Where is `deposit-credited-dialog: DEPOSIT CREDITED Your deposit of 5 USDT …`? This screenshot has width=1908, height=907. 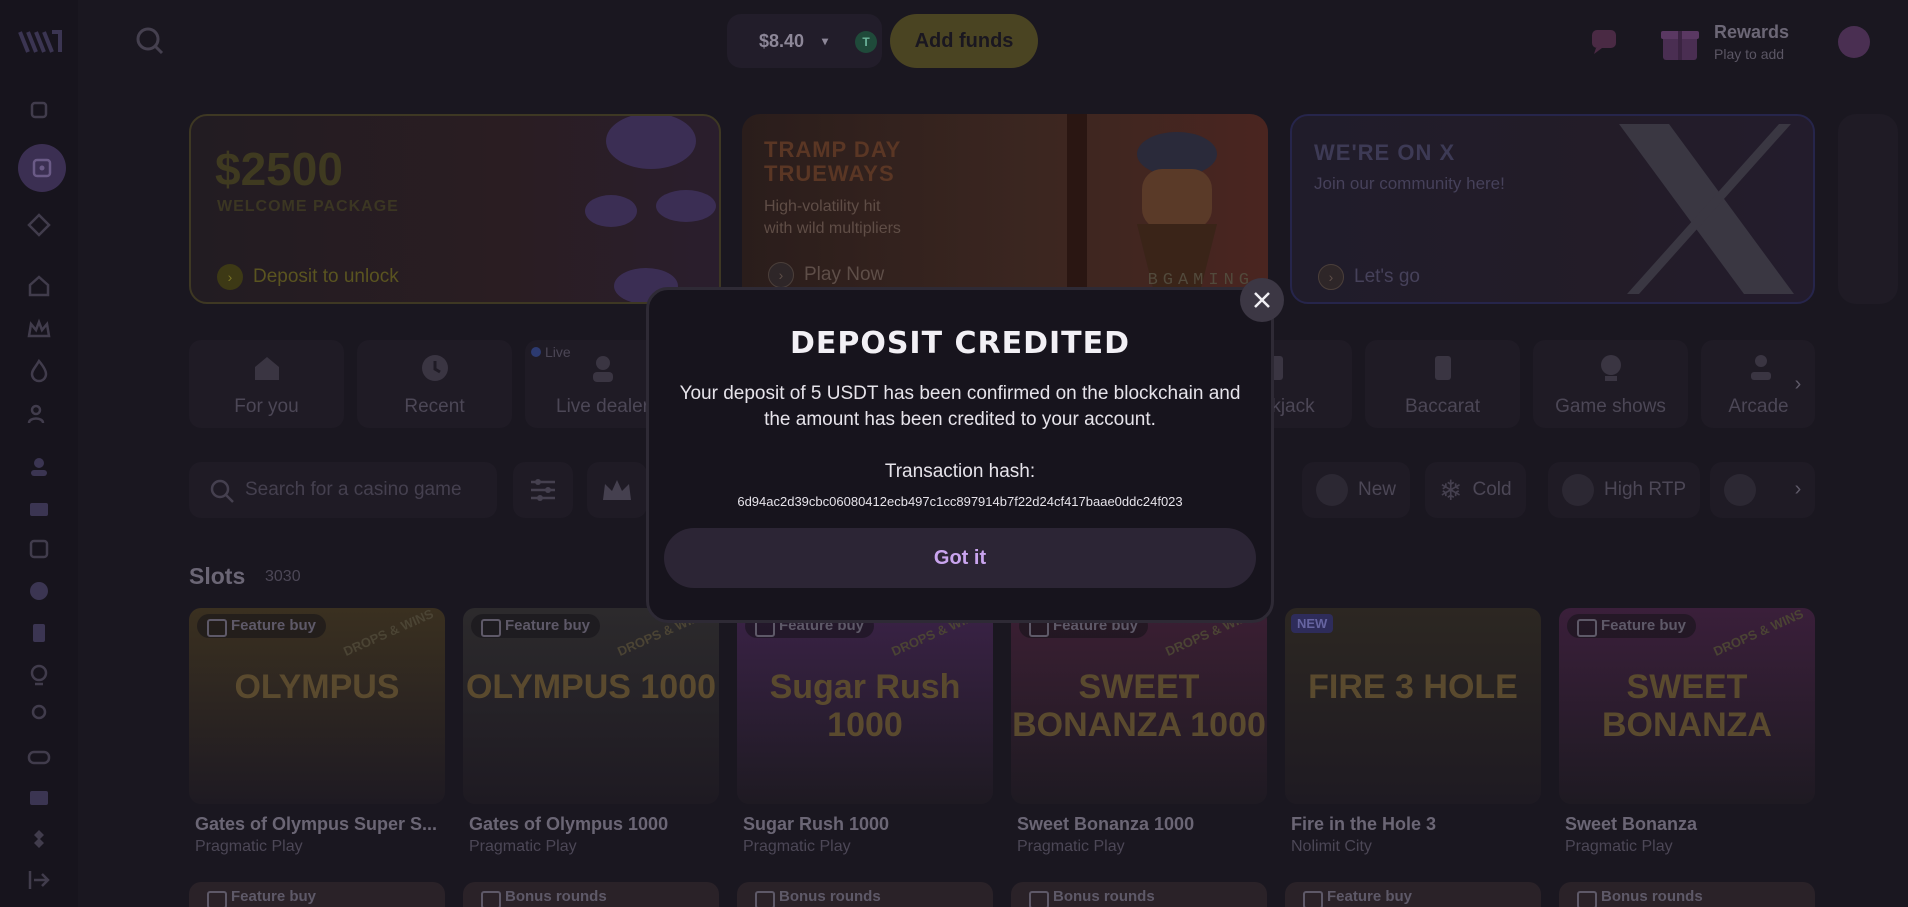
deposit-credited-dialog: DEPOSIT CREDITED Your deposit of 5 USDT … is located at coordinates (960, 455).